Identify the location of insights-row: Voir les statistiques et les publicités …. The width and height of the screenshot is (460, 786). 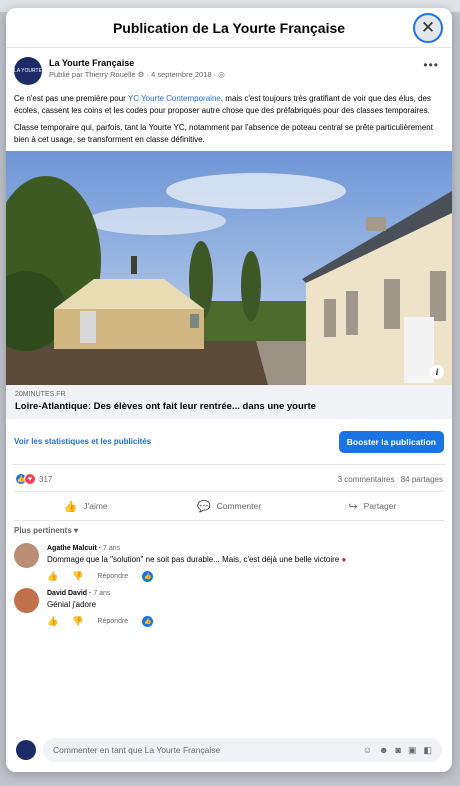
(229, 442).